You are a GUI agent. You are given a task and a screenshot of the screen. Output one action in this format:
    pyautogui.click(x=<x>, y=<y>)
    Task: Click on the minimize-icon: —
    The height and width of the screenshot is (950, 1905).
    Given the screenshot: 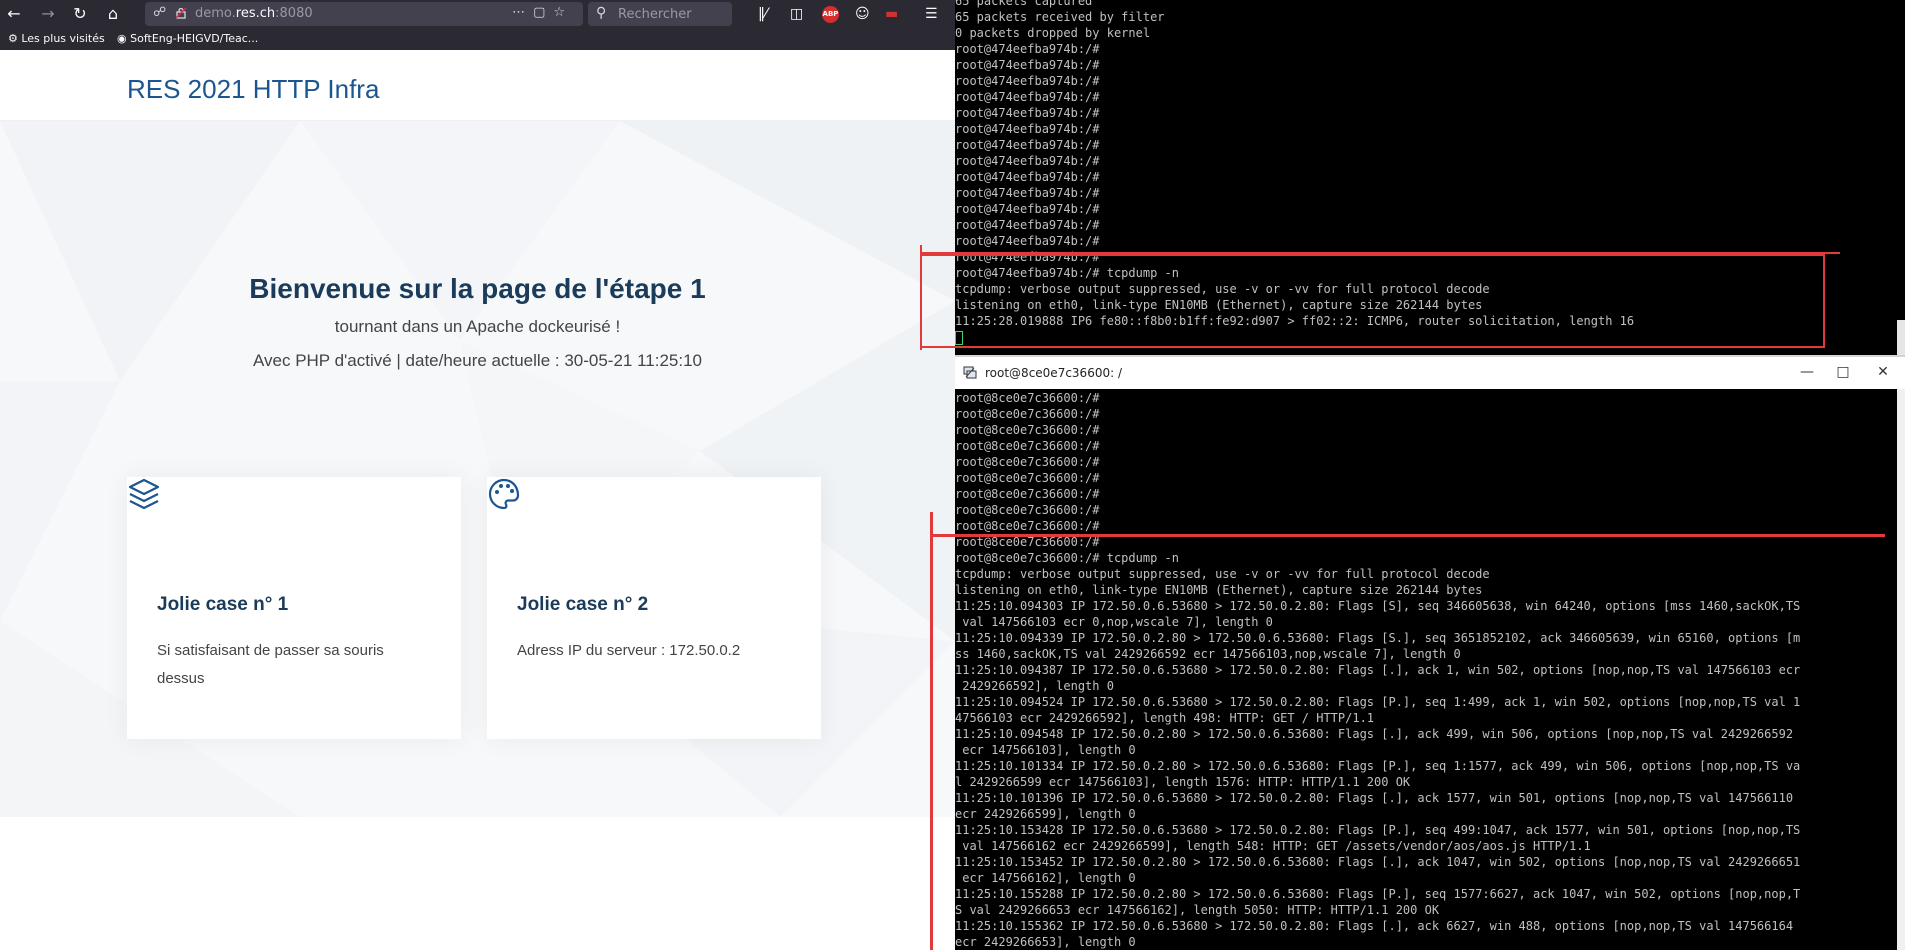 What is the action you would take?
    pyautogui.click(x=1807, y=372)
    